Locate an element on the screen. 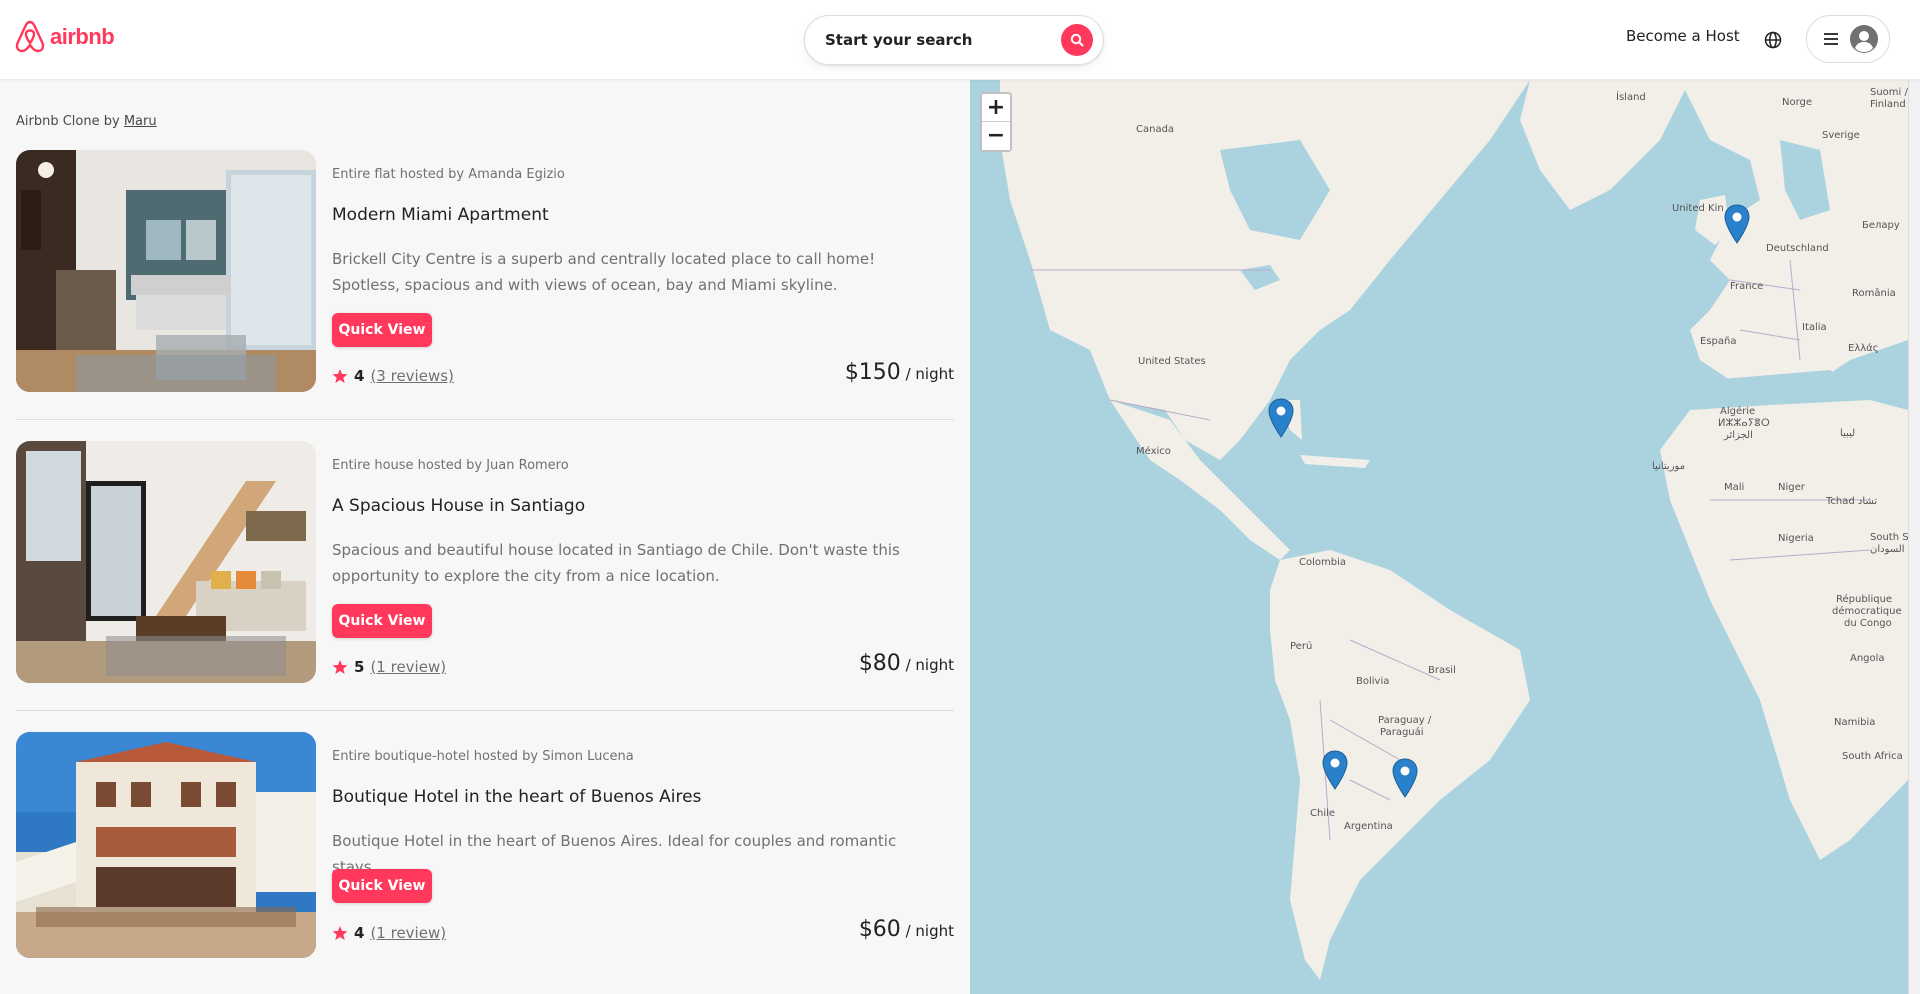 The width and height of the screenshot is (1920, 994). map-label-argentina: Argentina is located at coordinates (1368, 826).